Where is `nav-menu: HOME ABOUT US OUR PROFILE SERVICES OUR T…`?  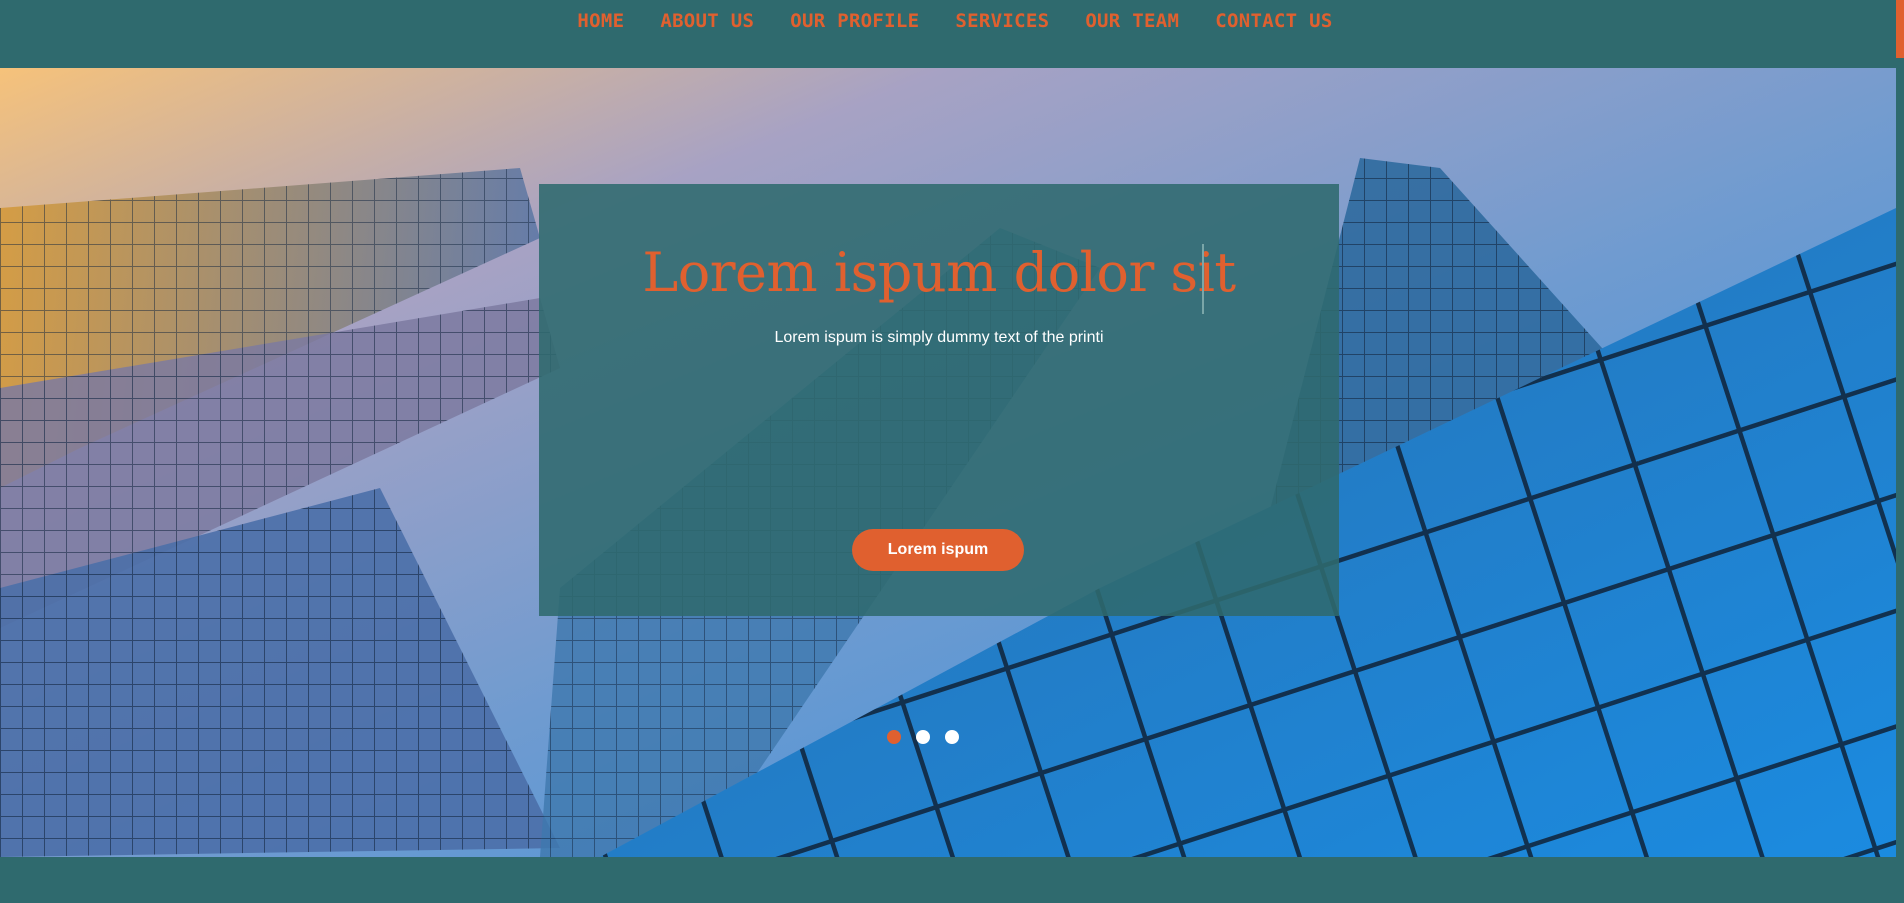
nav-menu: HOME ABOUT US OUR PROFILE SERVICES OUR T… is located at coordinates (948, 21).